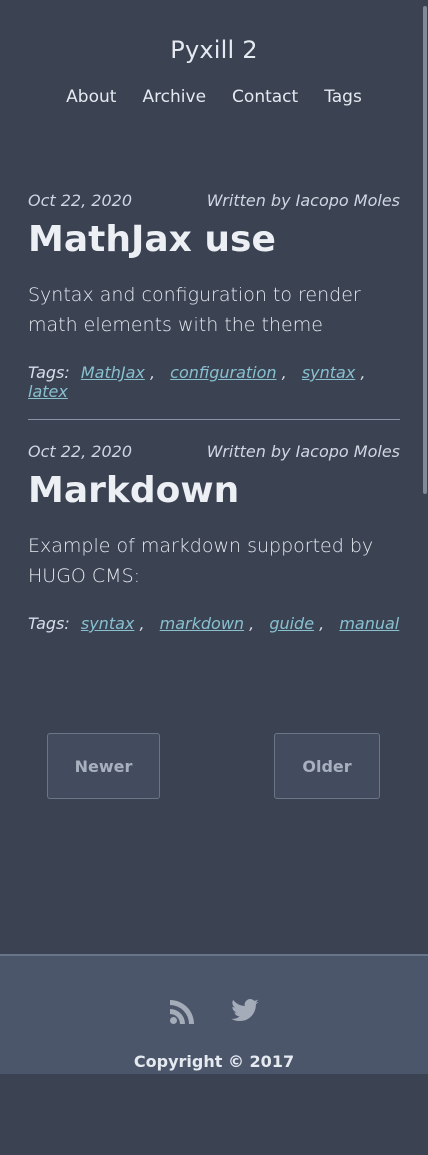 The height and width of the screenshot is (1155, 428). What do you see at coordinates (214, 1061) in the screenshot?
I see `copyright-text: Copyright © 2017` at bounding box center [214, 1061].